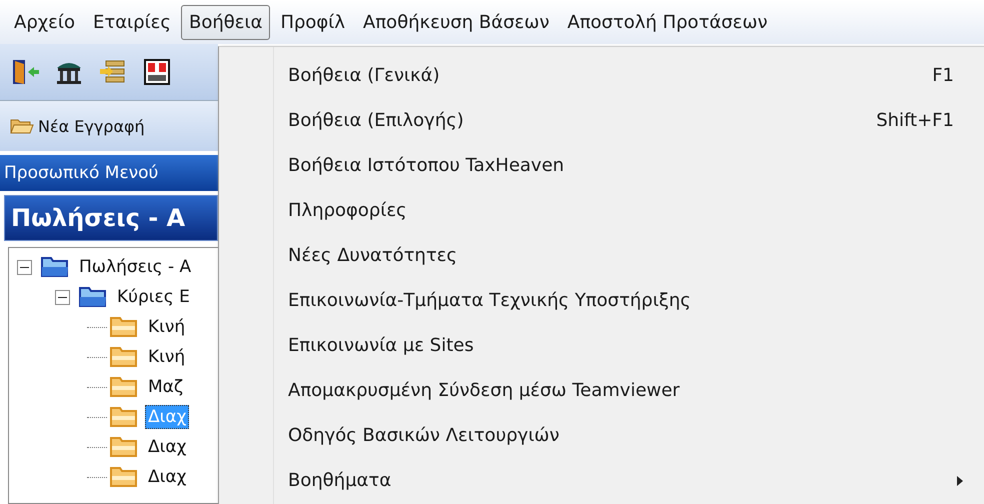  What do you see at coordinates (626, 345) in the screenshot?
I see `menu-item: Επικοινωνία με Sites` at bounding box center [626, 345].